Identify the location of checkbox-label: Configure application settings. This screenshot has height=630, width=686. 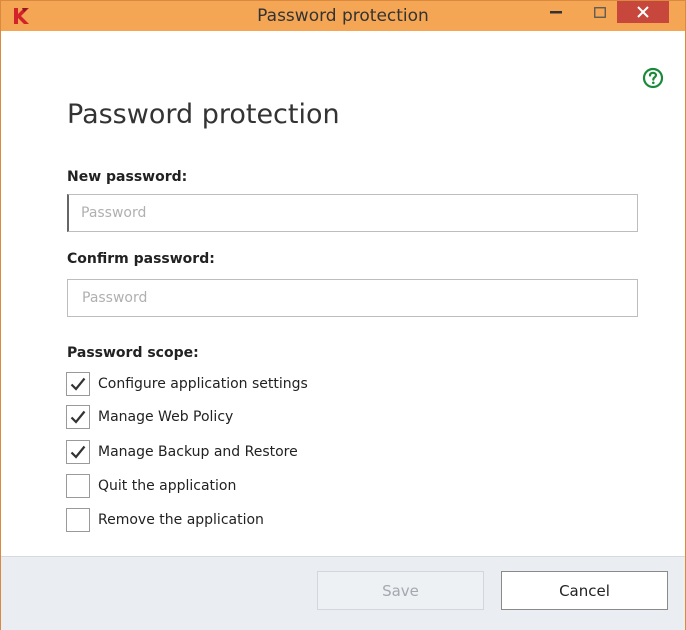
(203, 384).